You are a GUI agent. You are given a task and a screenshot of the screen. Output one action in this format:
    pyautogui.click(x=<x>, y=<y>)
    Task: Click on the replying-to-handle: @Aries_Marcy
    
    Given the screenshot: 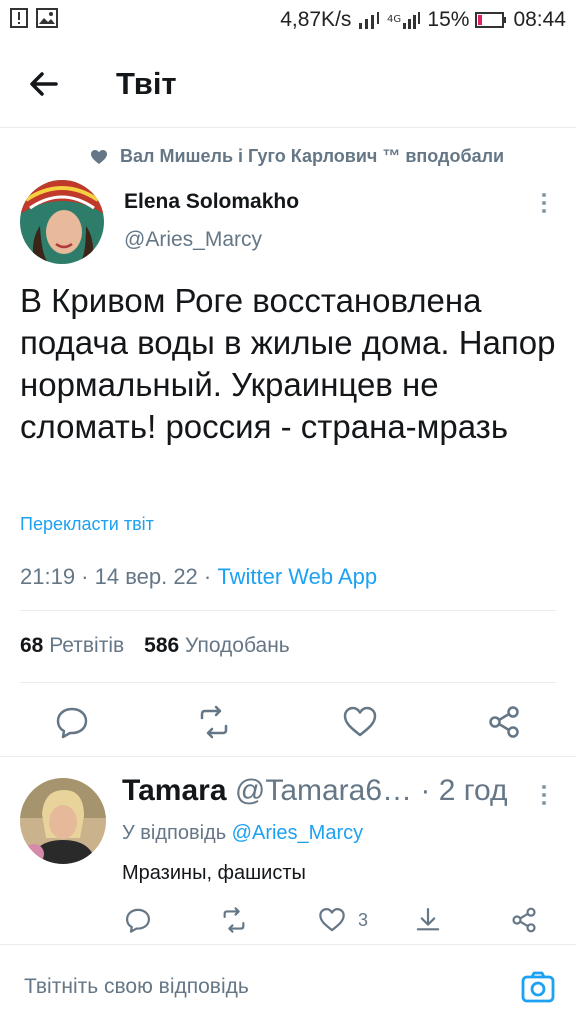 What is the action you would take?
    pyautogui.click(x=297, y=833)
    